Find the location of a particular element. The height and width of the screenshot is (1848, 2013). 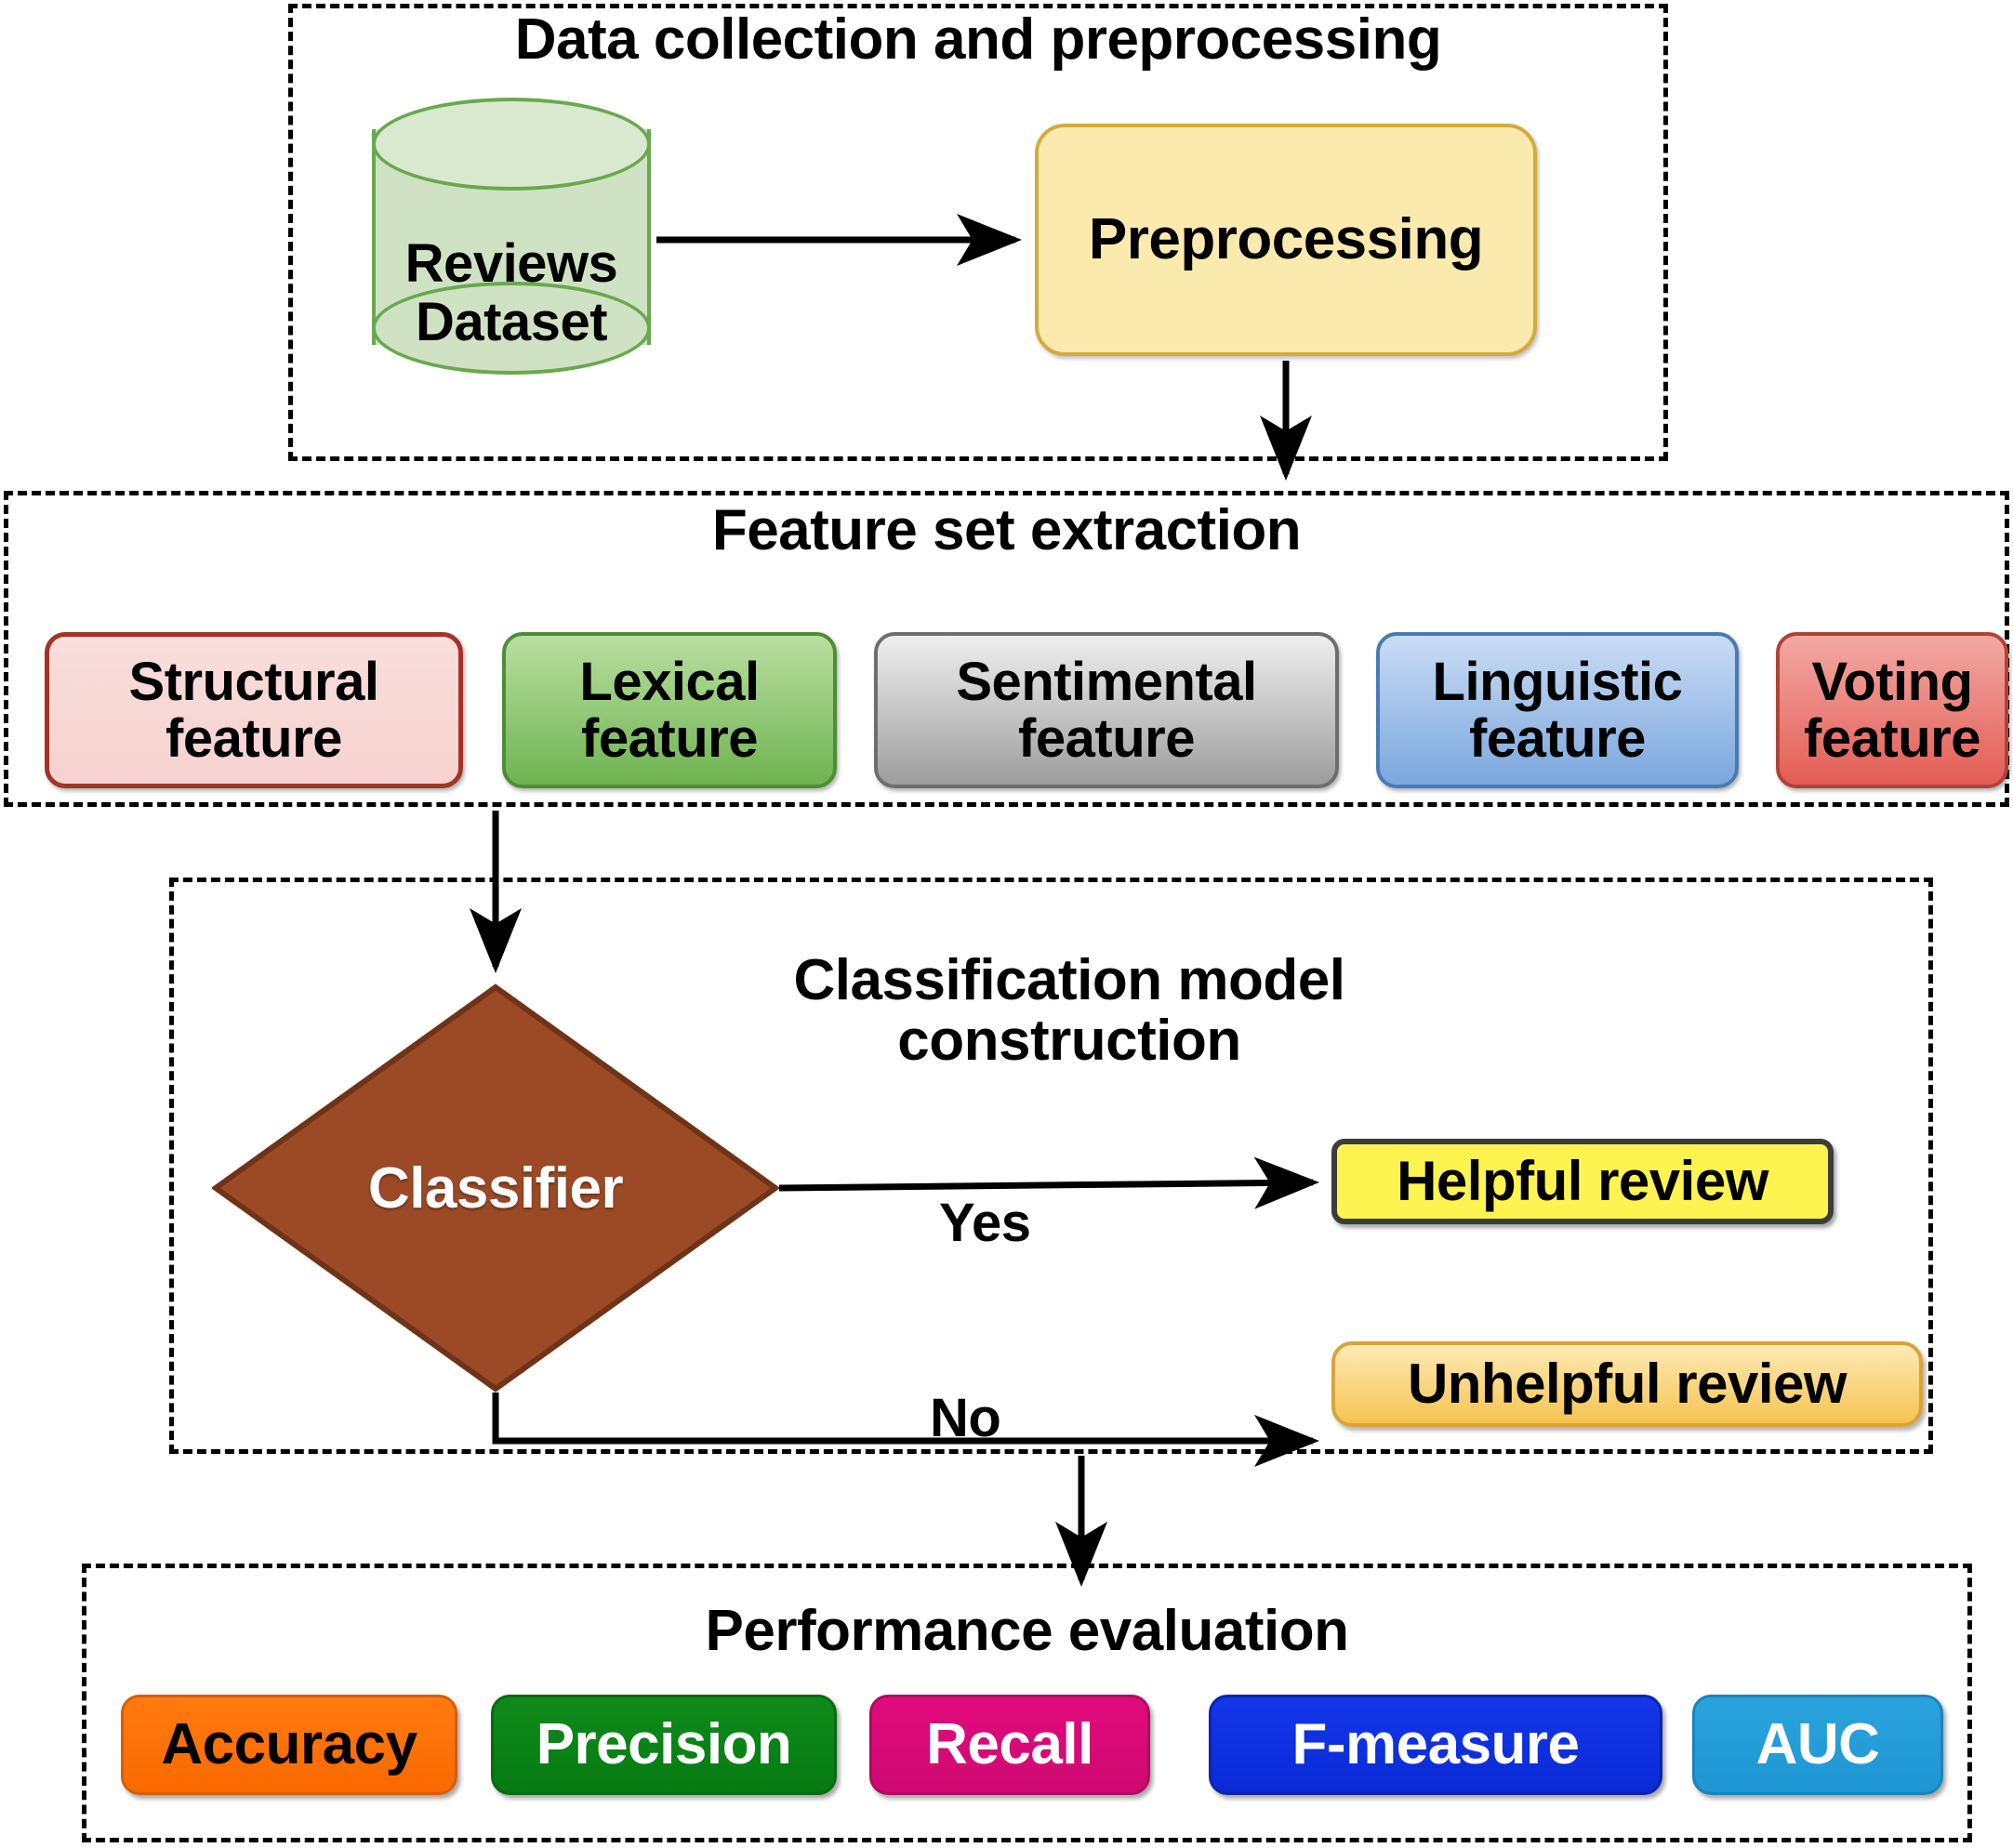

node-reviews-dataset: Reviews Dataset is located at coordinates (511, 237).